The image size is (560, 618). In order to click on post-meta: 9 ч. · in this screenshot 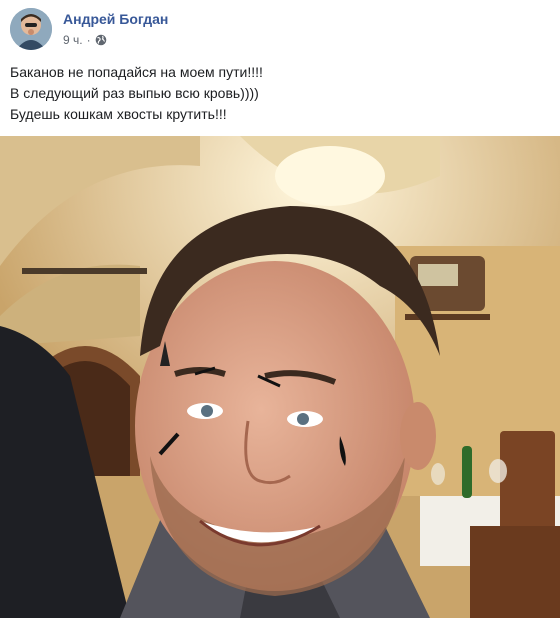, I will do `click(85, 40)`.